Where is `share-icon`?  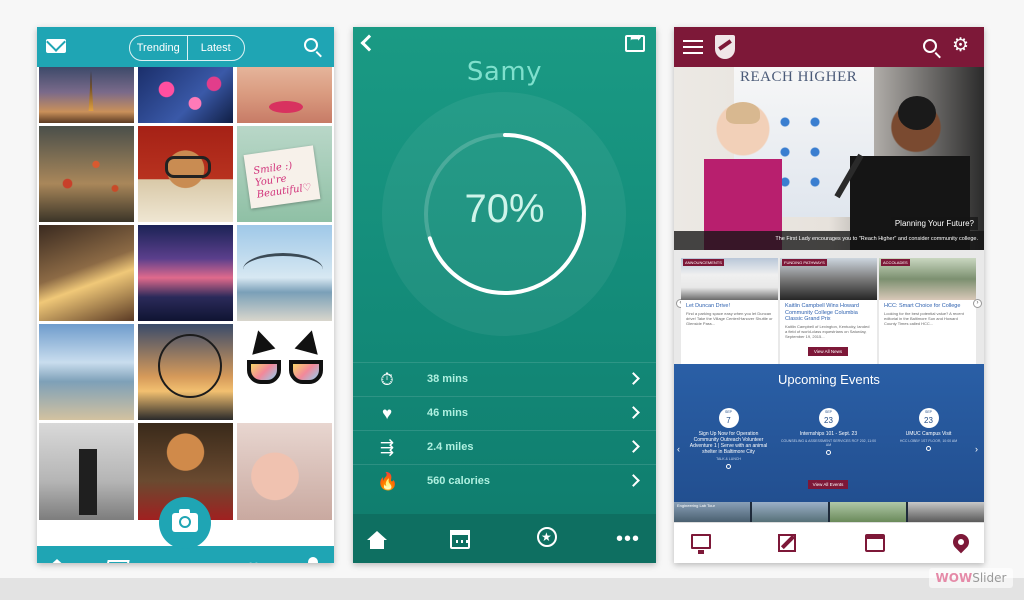
share-icon is located at coordinates (635, 40).